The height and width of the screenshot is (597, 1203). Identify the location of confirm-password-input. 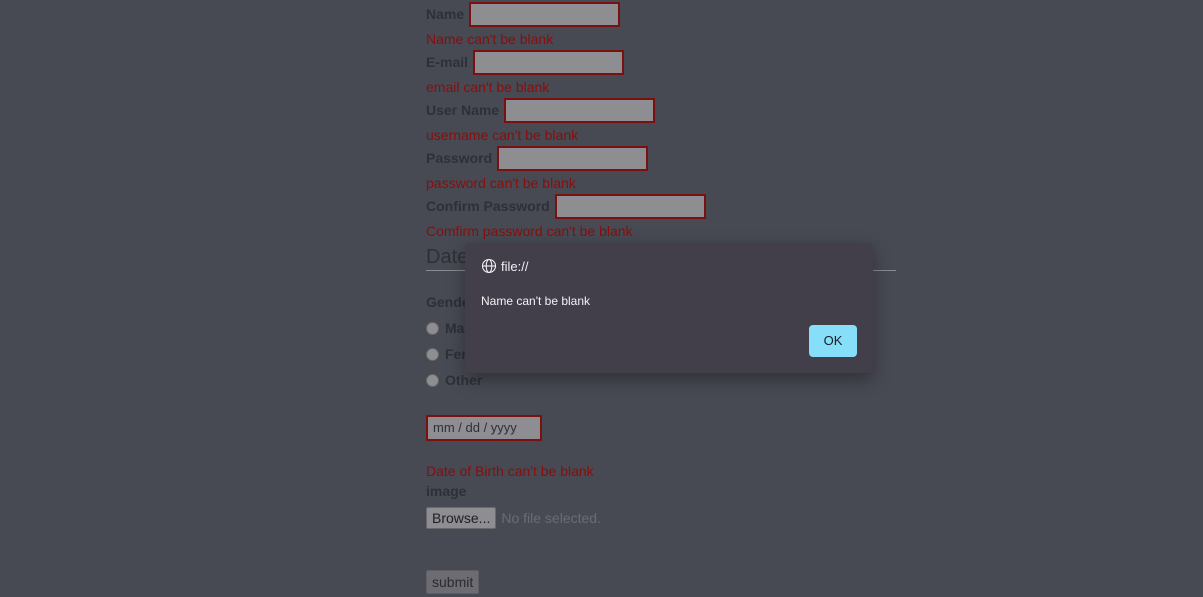
(630, 206).